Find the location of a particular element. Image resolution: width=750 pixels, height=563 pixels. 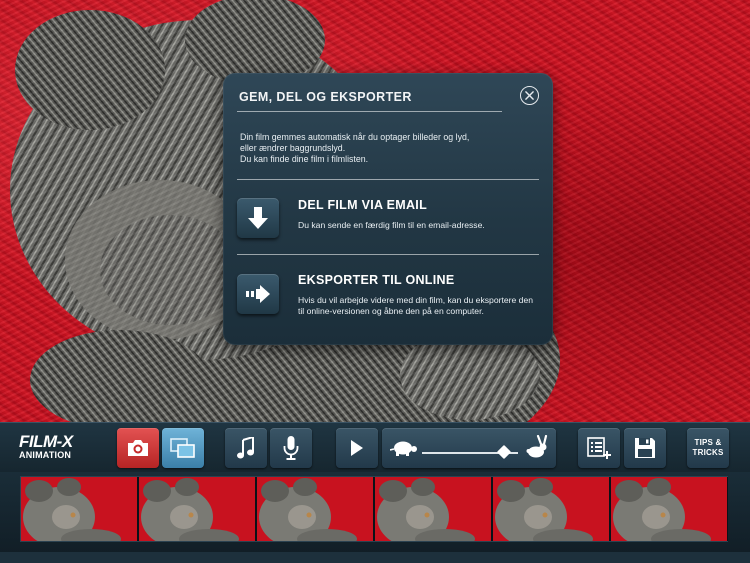

camera-button is located at coordinates (138, 448).